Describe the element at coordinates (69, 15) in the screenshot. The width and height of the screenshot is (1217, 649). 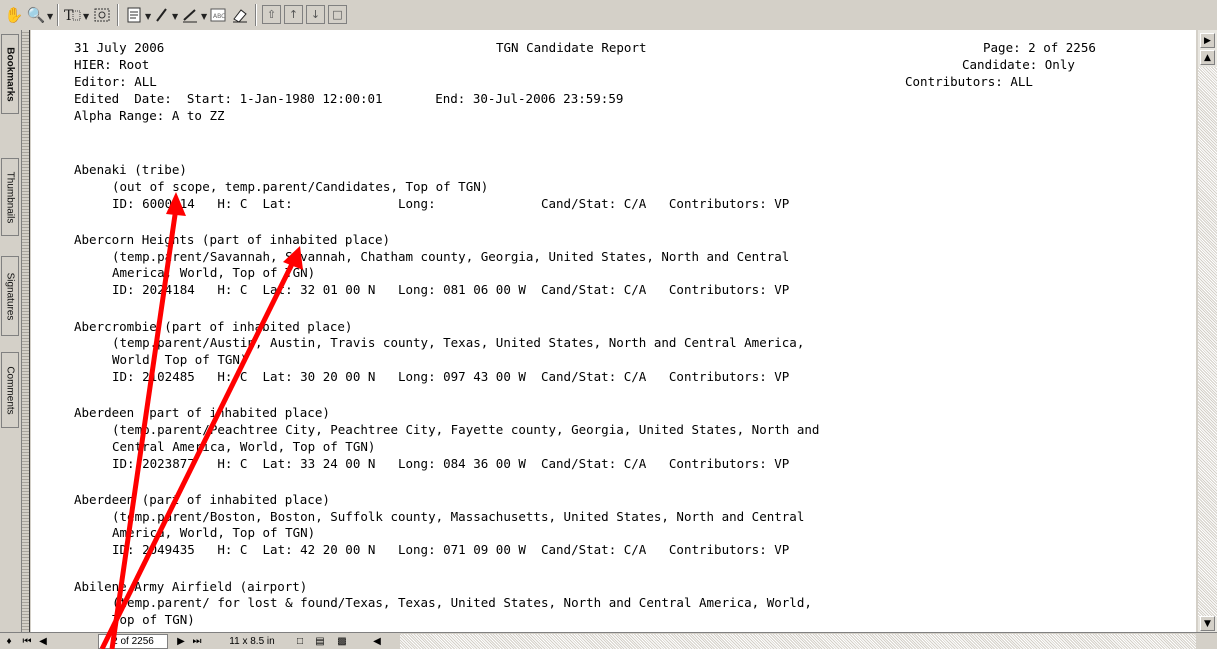
I see `svg-text: T` at that location.